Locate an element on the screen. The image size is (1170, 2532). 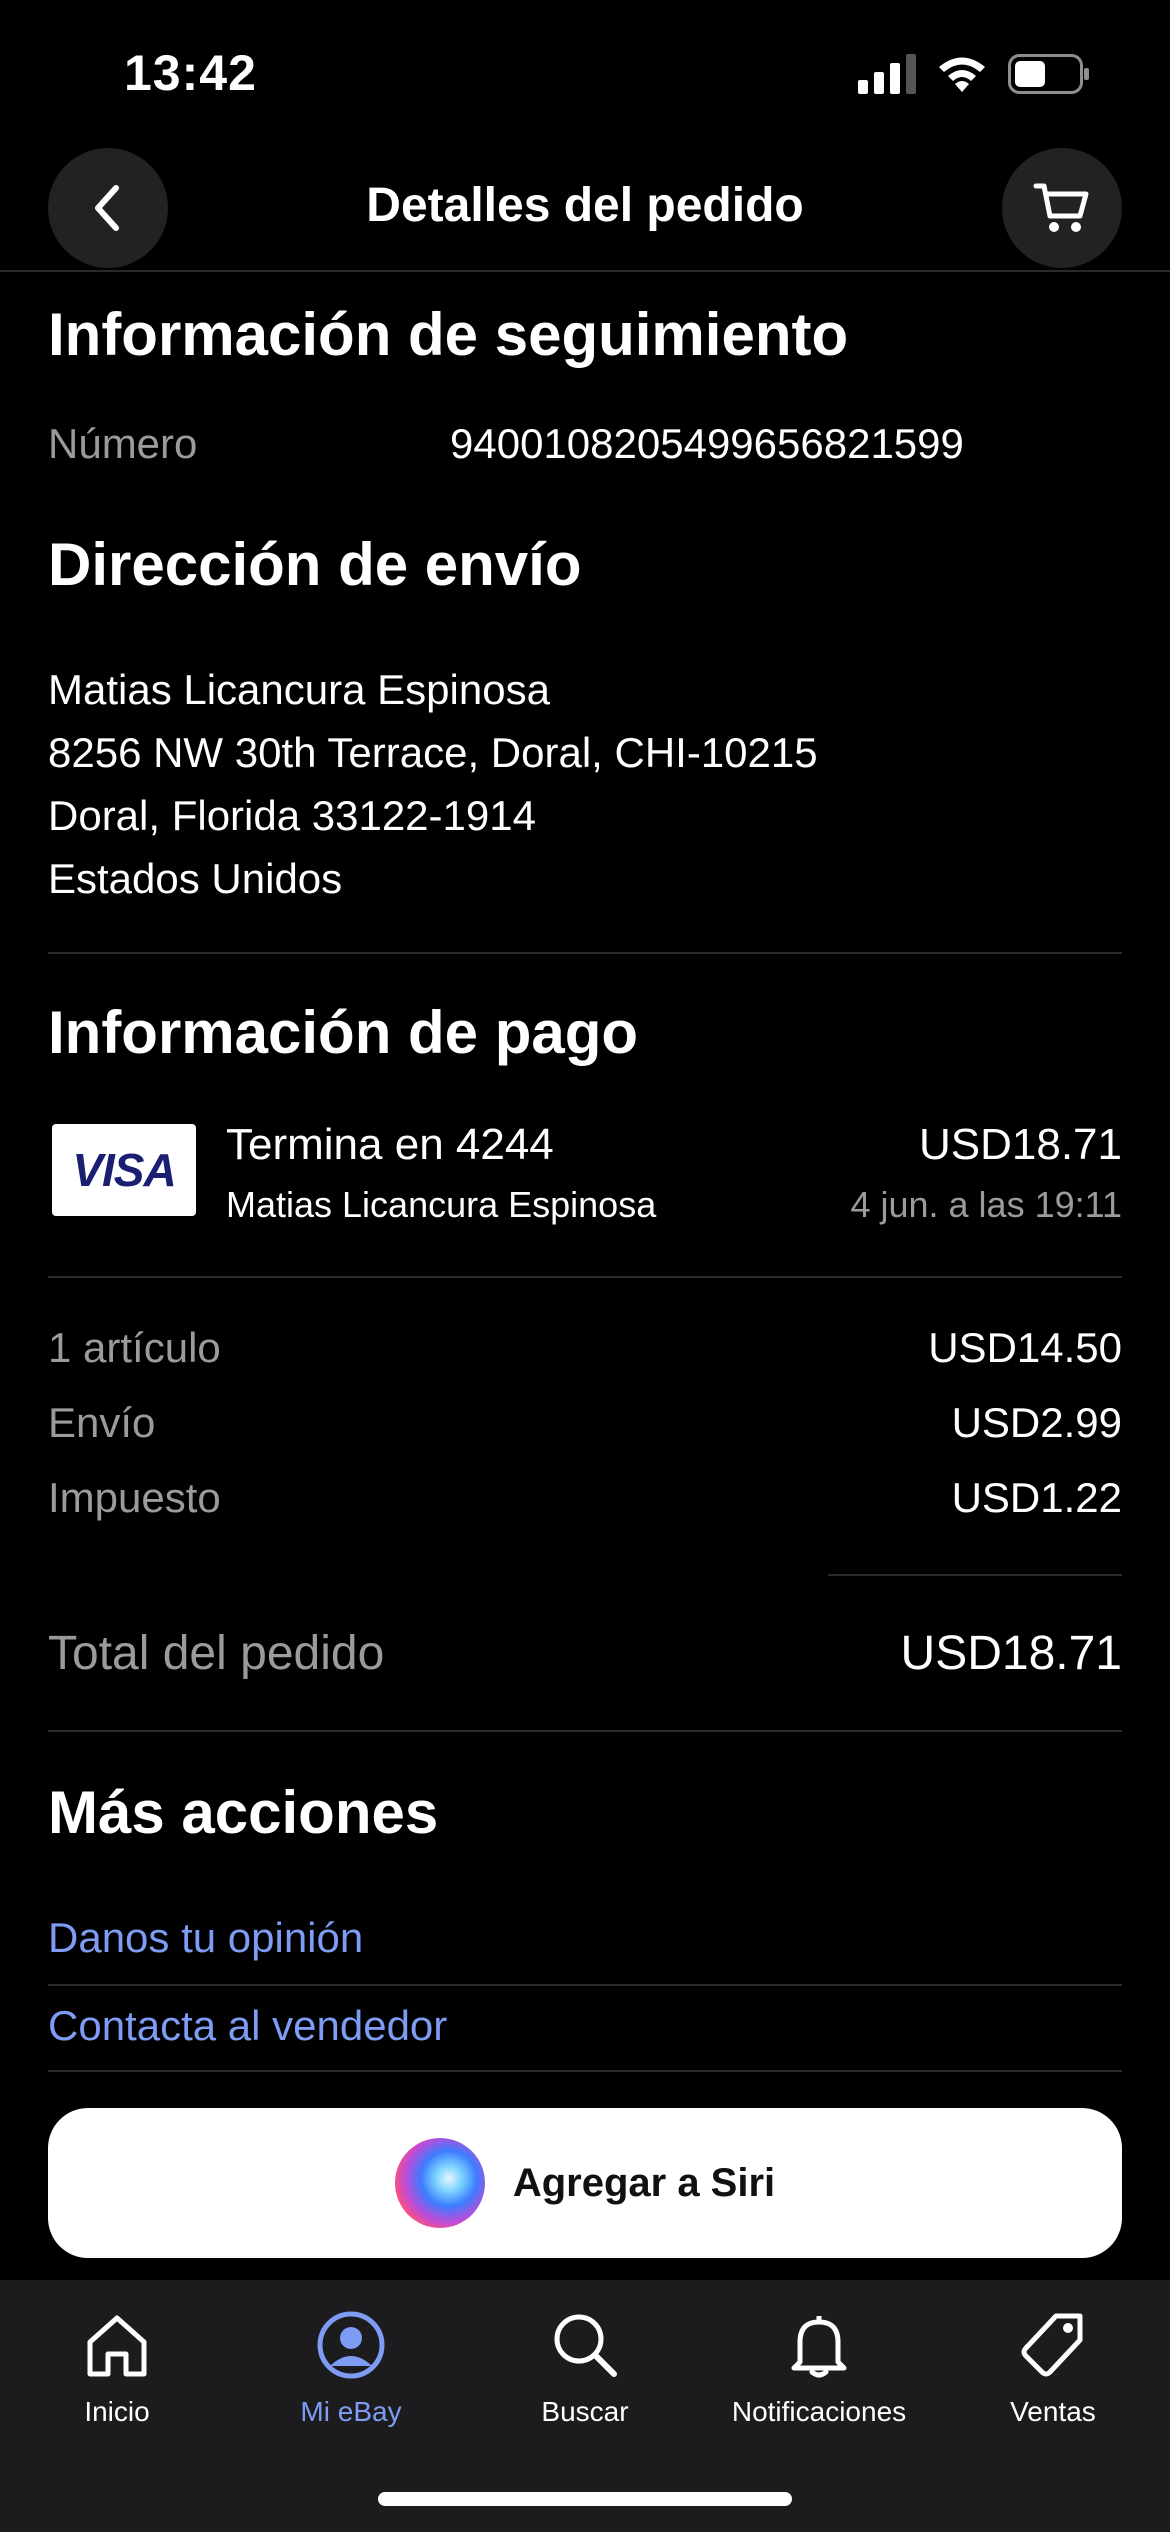
tab-home: Inicio is located at coordinates (117, 2383).